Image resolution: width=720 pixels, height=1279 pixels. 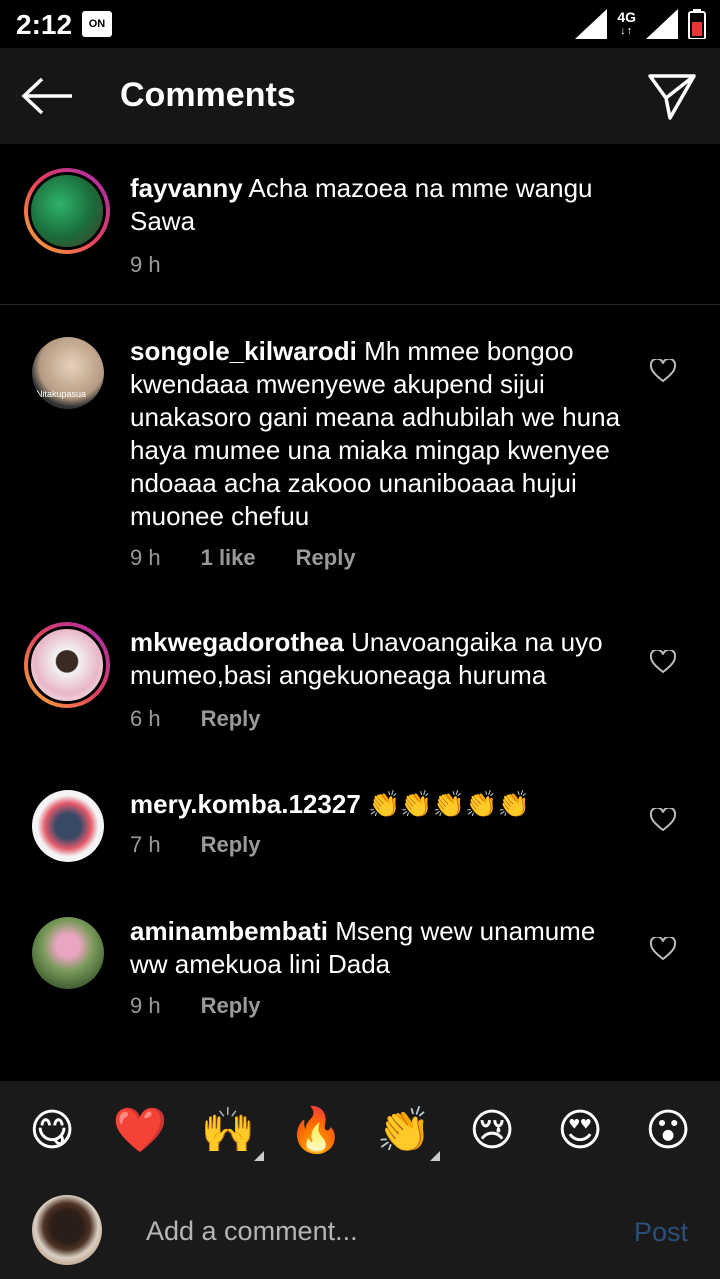 I want to click on heart-emoji-button: ❤️, so click(x=140, y=1131).